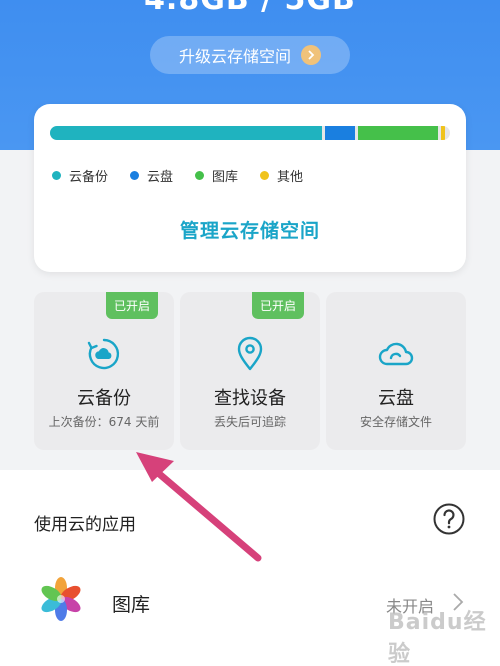  What do you see at coordinates (250, 398) in the screenshot?
I see `tile-title: 查找设备` at bounding box center [250, 398].